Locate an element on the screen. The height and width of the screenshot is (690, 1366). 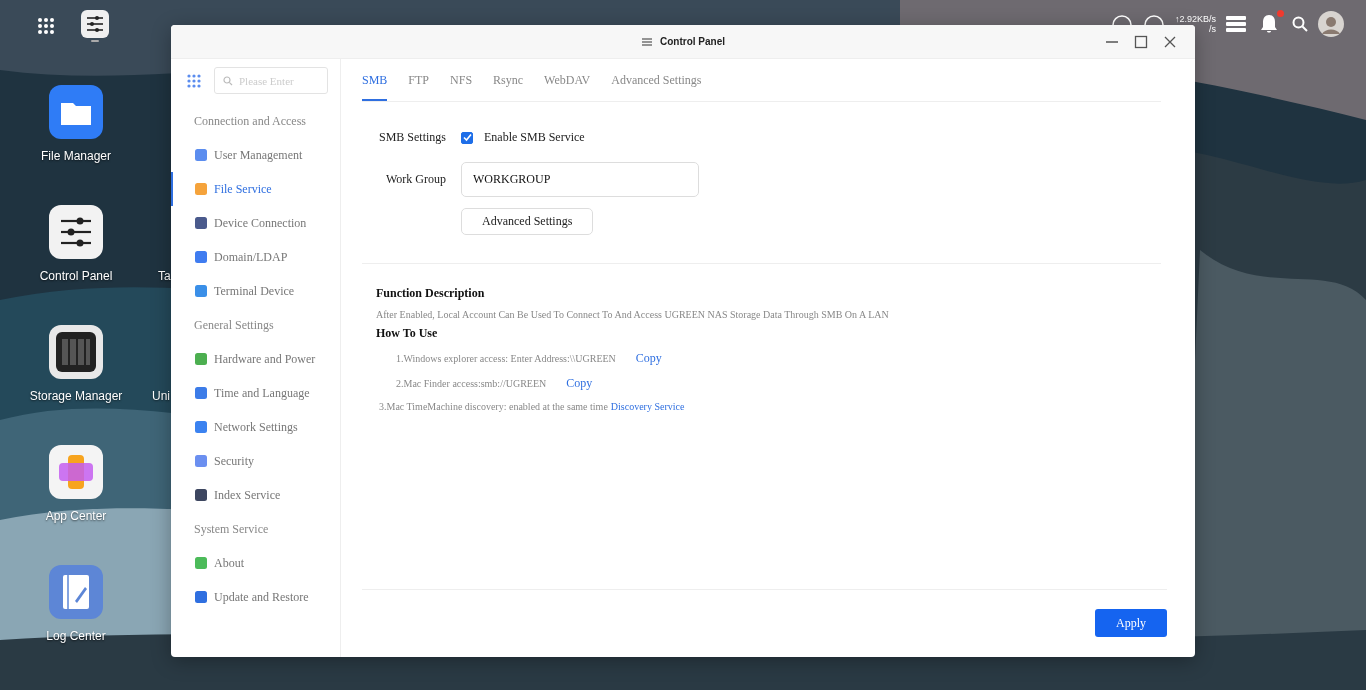
avatar-icon is located at coordinates (1331, 24).